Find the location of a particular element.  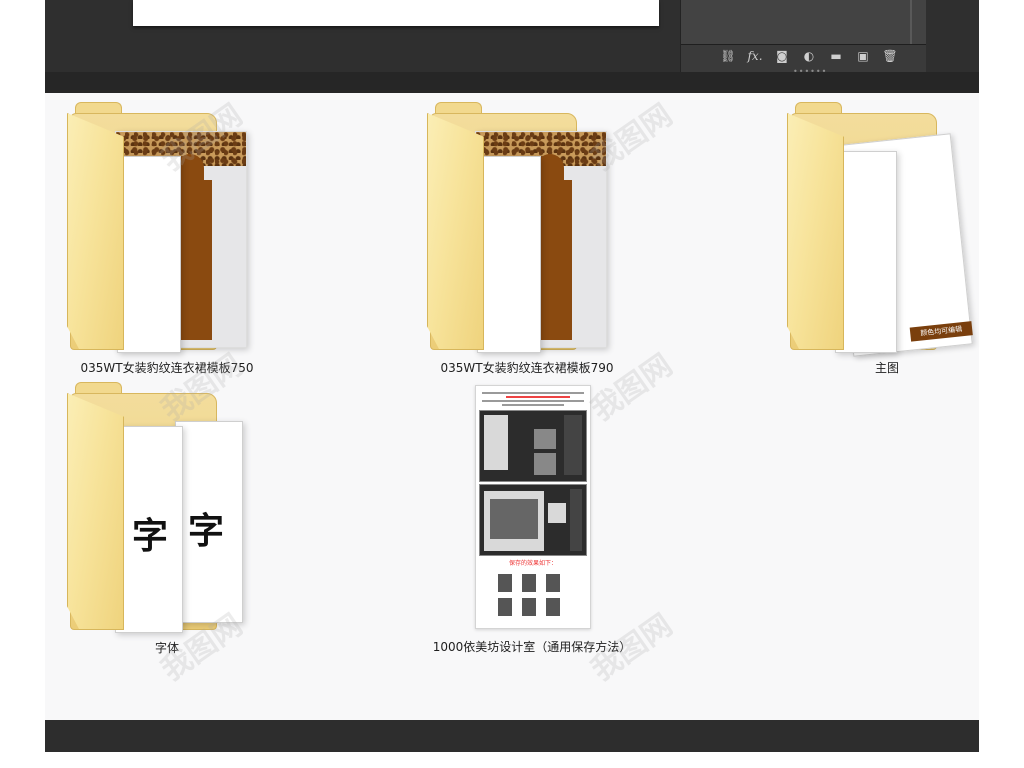

file-item-image: 保存的效果如下： 1000依美坊设计室（通用保存方法） is located at coordinates (529, 517).